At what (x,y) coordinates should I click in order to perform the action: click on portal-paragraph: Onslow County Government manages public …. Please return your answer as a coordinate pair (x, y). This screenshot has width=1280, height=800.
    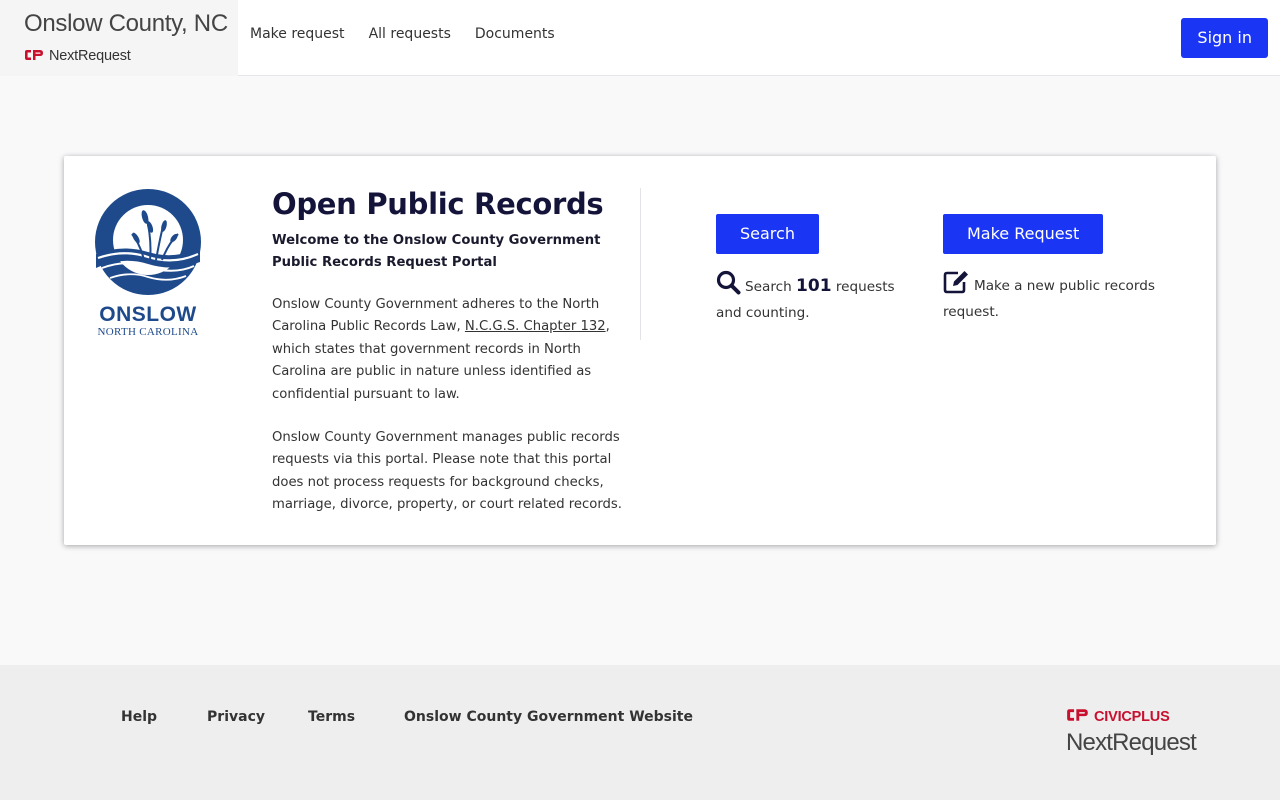
    Looking at the image, I should click on (447, 471).